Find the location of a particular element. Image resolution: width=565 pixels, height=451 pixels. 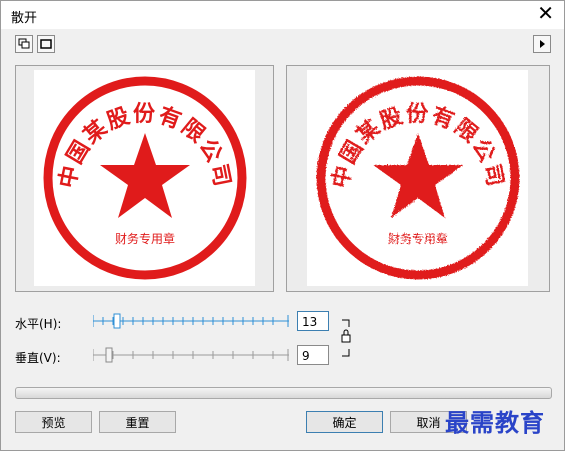

close-icon: ✕ is located at coordinates (545, 13).